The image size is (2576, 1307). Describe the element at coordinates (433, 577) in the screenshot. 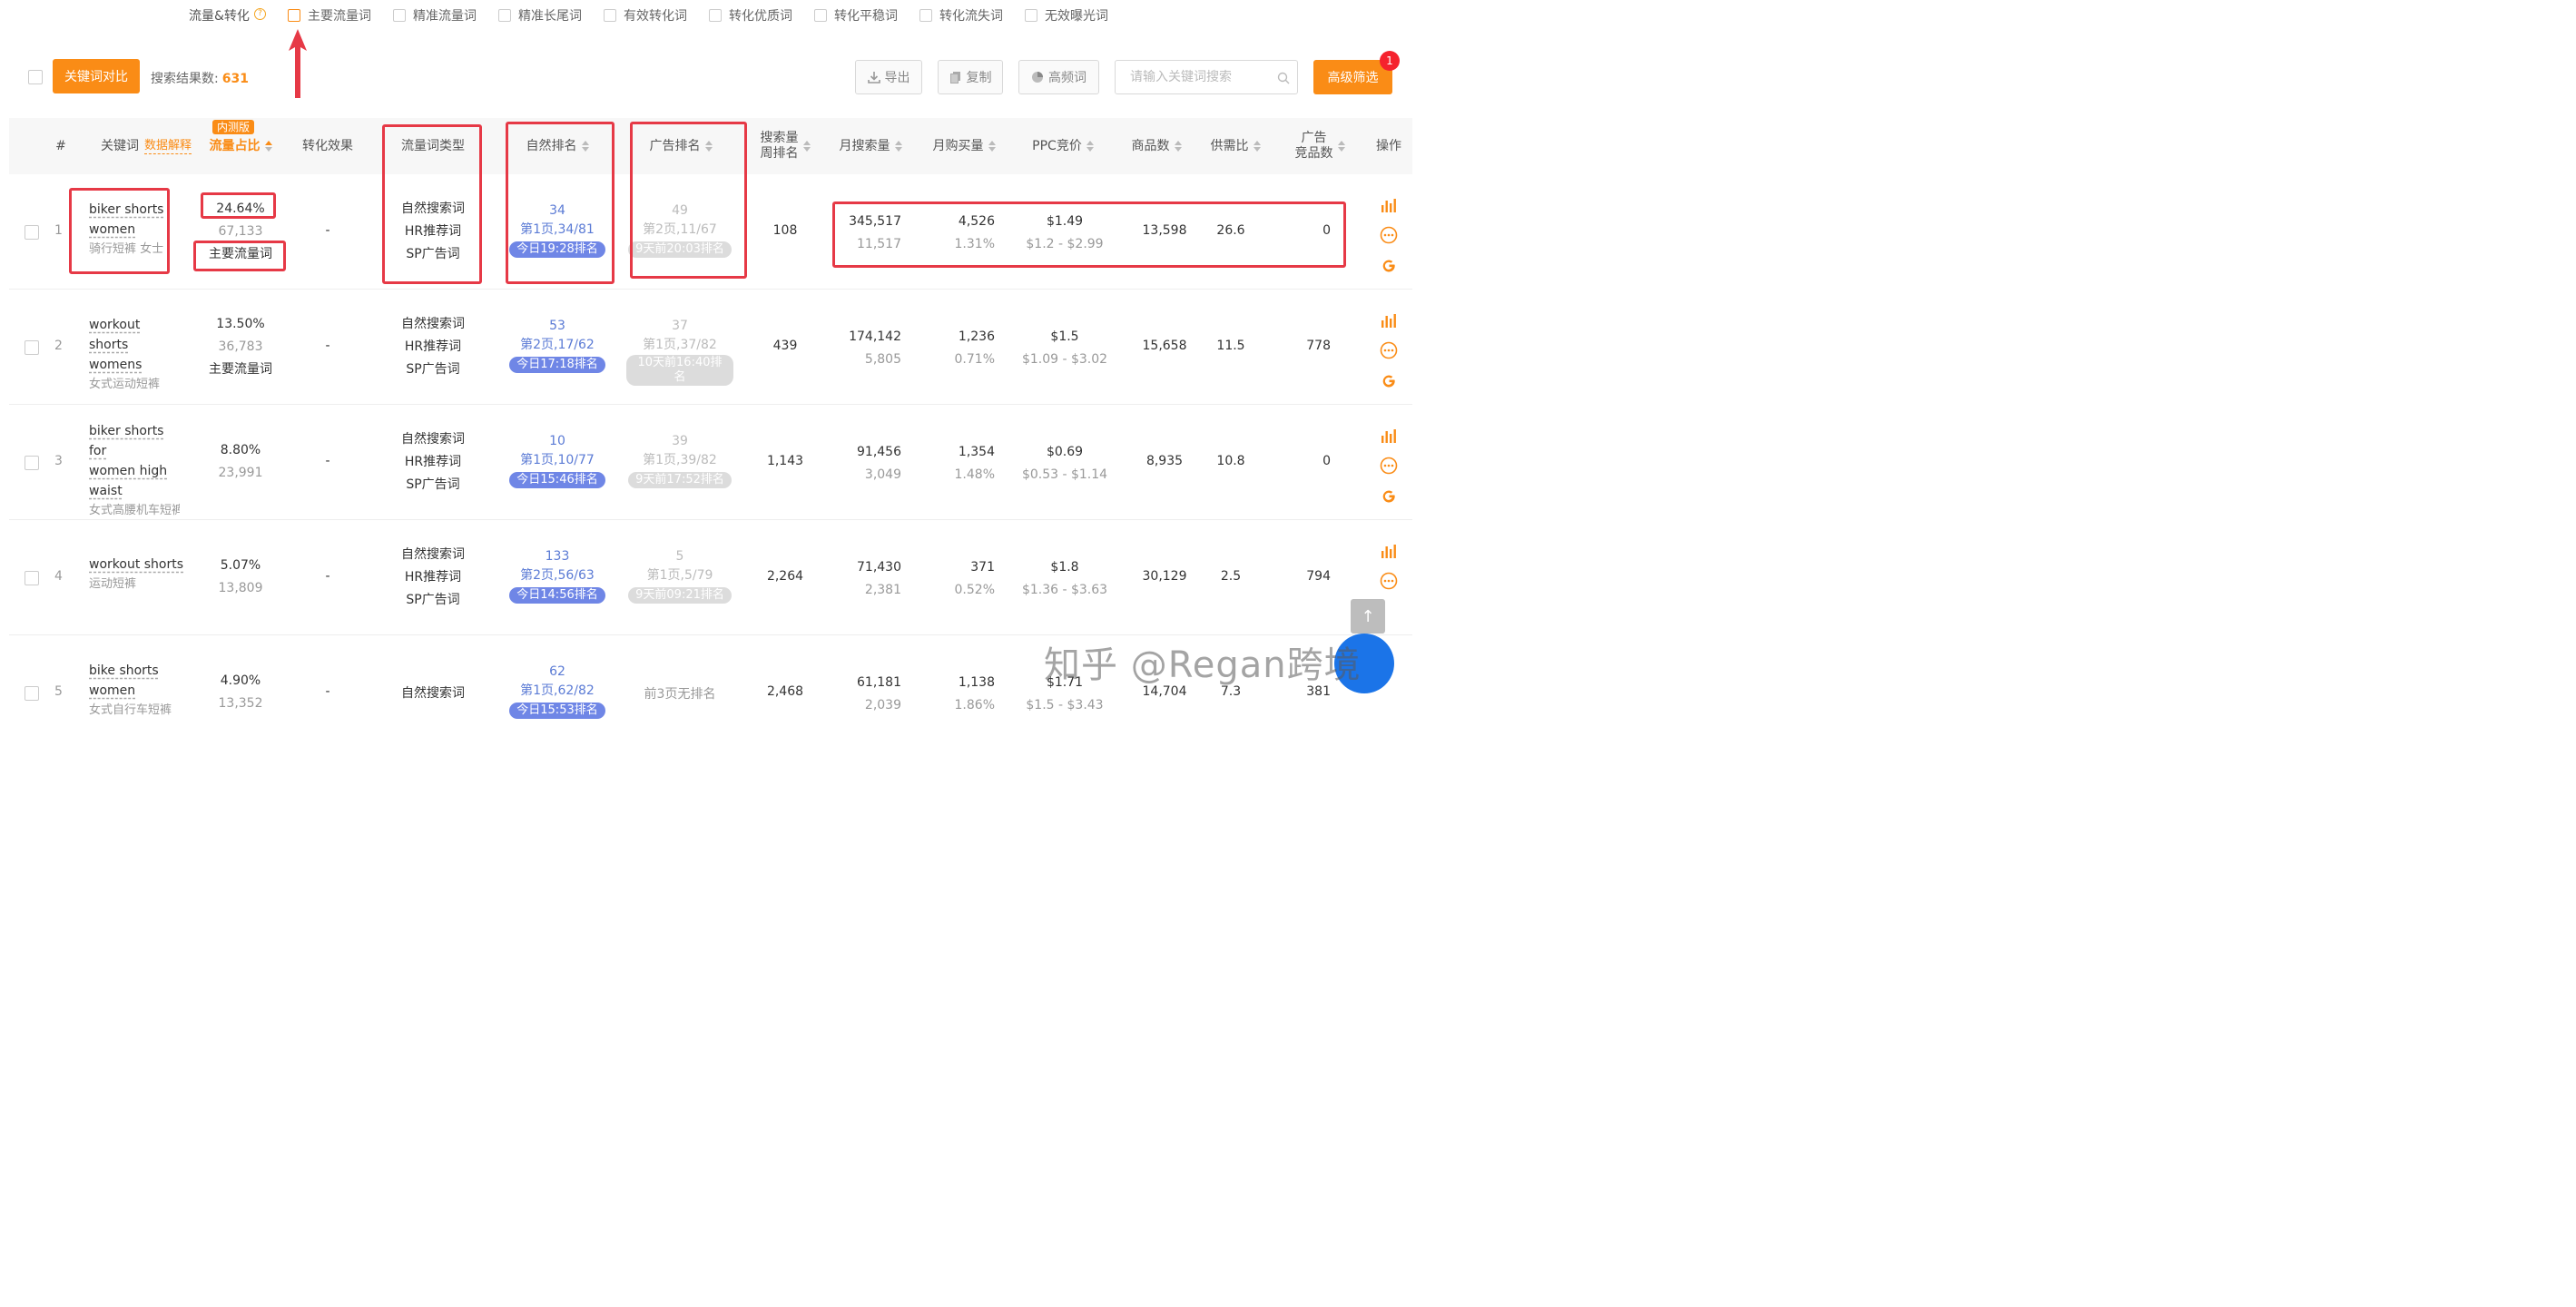

I see `traffic-type-cell: 自然搜索词 HR推荐词 SP广告词` at that location.